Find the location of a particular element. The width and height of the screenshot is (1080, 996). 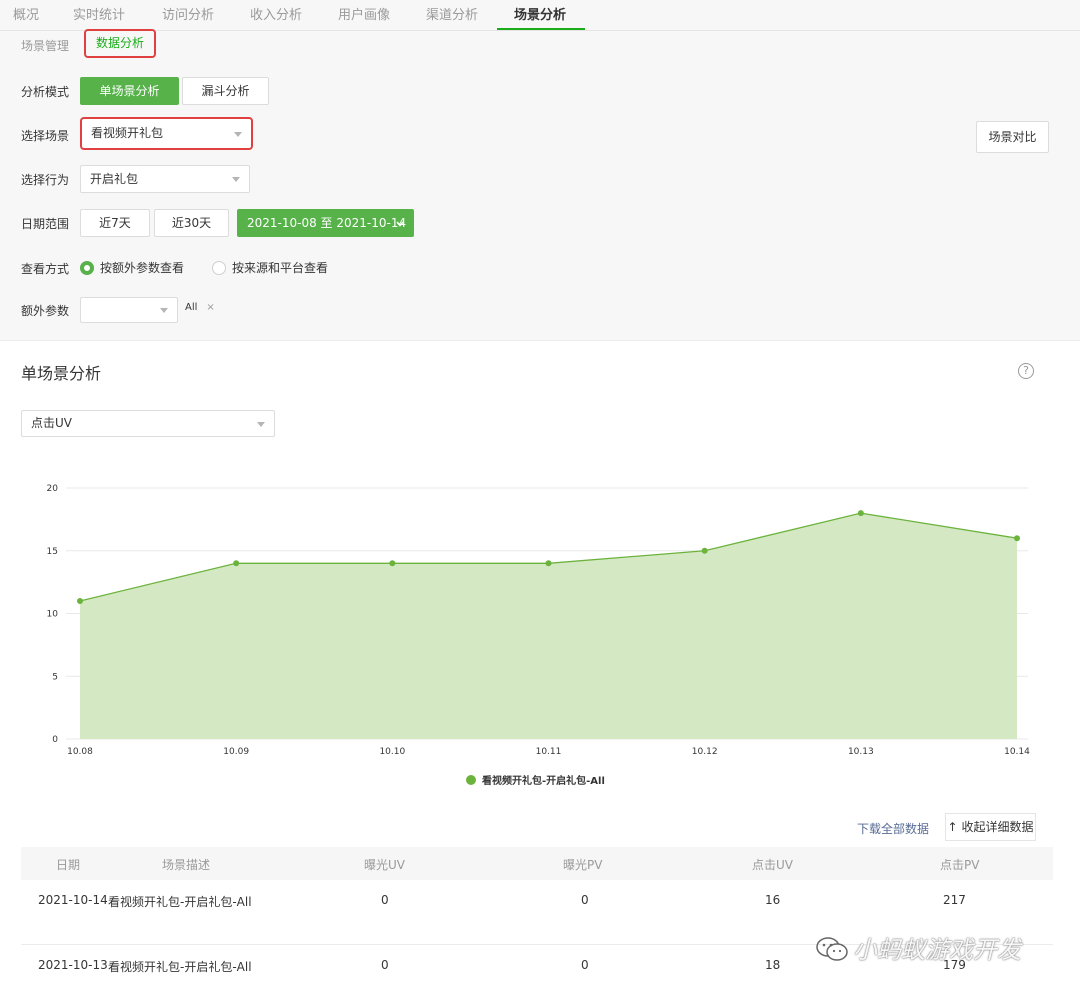

col-click-pv: 点击PV is located at coordinates (960, 865).